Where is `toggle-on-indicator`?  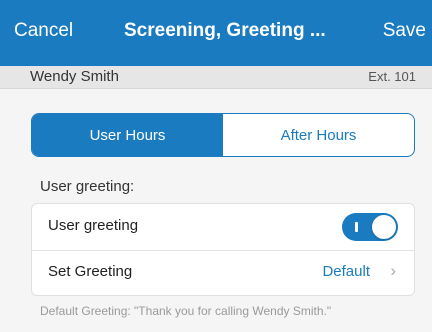
toggle-on-indicator is located at coordinates (356, 227).